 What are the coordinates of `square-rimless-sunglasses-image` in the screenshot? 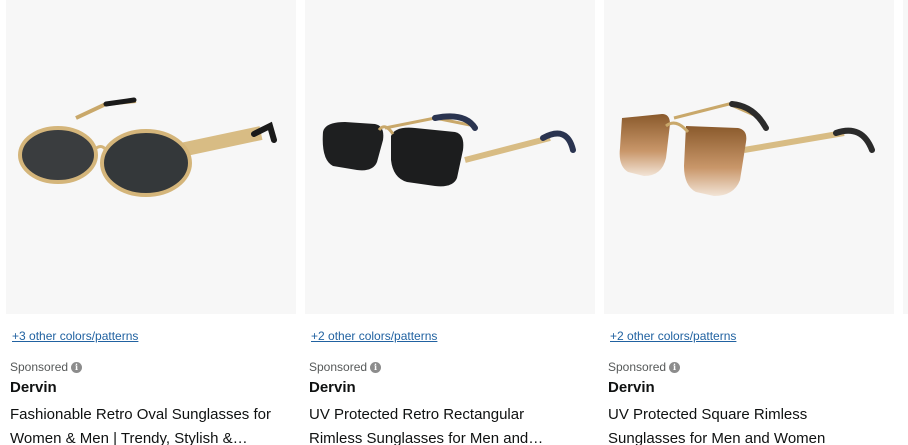 It's located at (747, 148).